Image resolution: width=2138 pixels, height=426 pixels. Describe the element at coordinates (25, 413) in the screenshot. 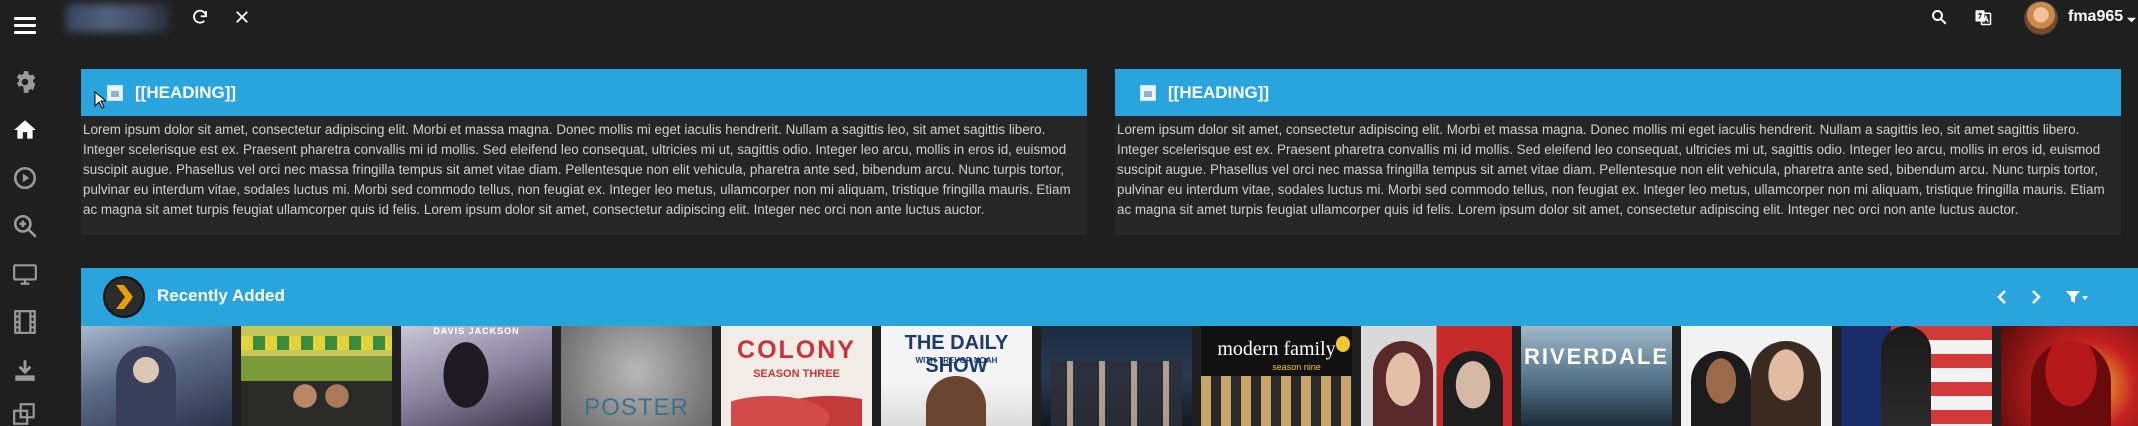

I see `layers-icon` at that location.